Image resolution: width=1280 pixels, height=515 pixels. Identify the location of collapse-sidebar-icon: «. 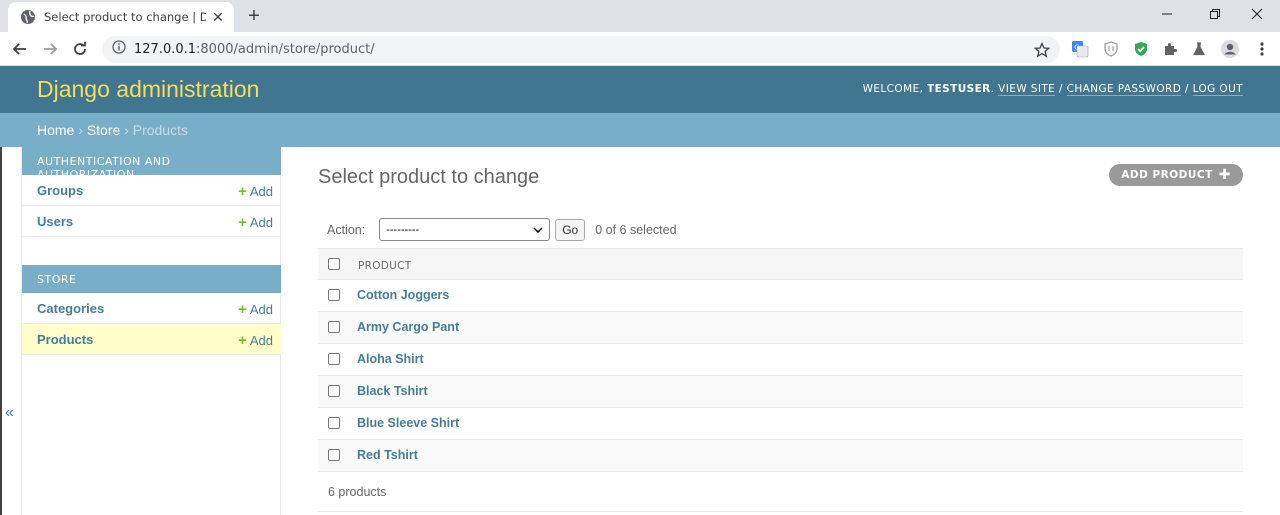
(9, 413).